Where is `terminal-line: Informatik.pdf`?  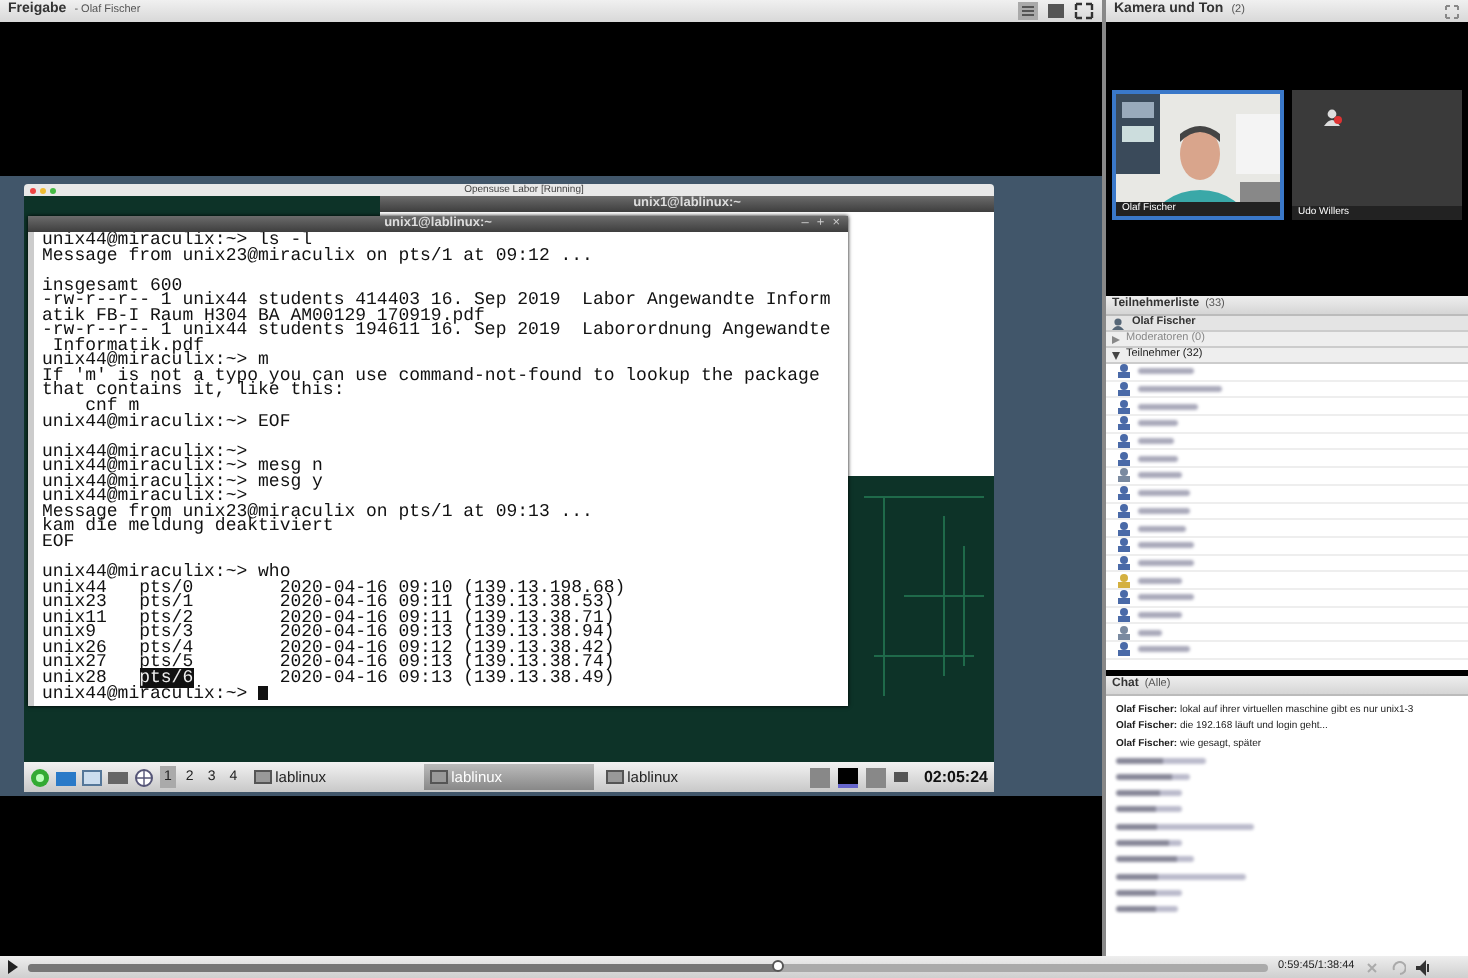
terminal-line: Informatik.pdf is located at coordinates (128, 345).